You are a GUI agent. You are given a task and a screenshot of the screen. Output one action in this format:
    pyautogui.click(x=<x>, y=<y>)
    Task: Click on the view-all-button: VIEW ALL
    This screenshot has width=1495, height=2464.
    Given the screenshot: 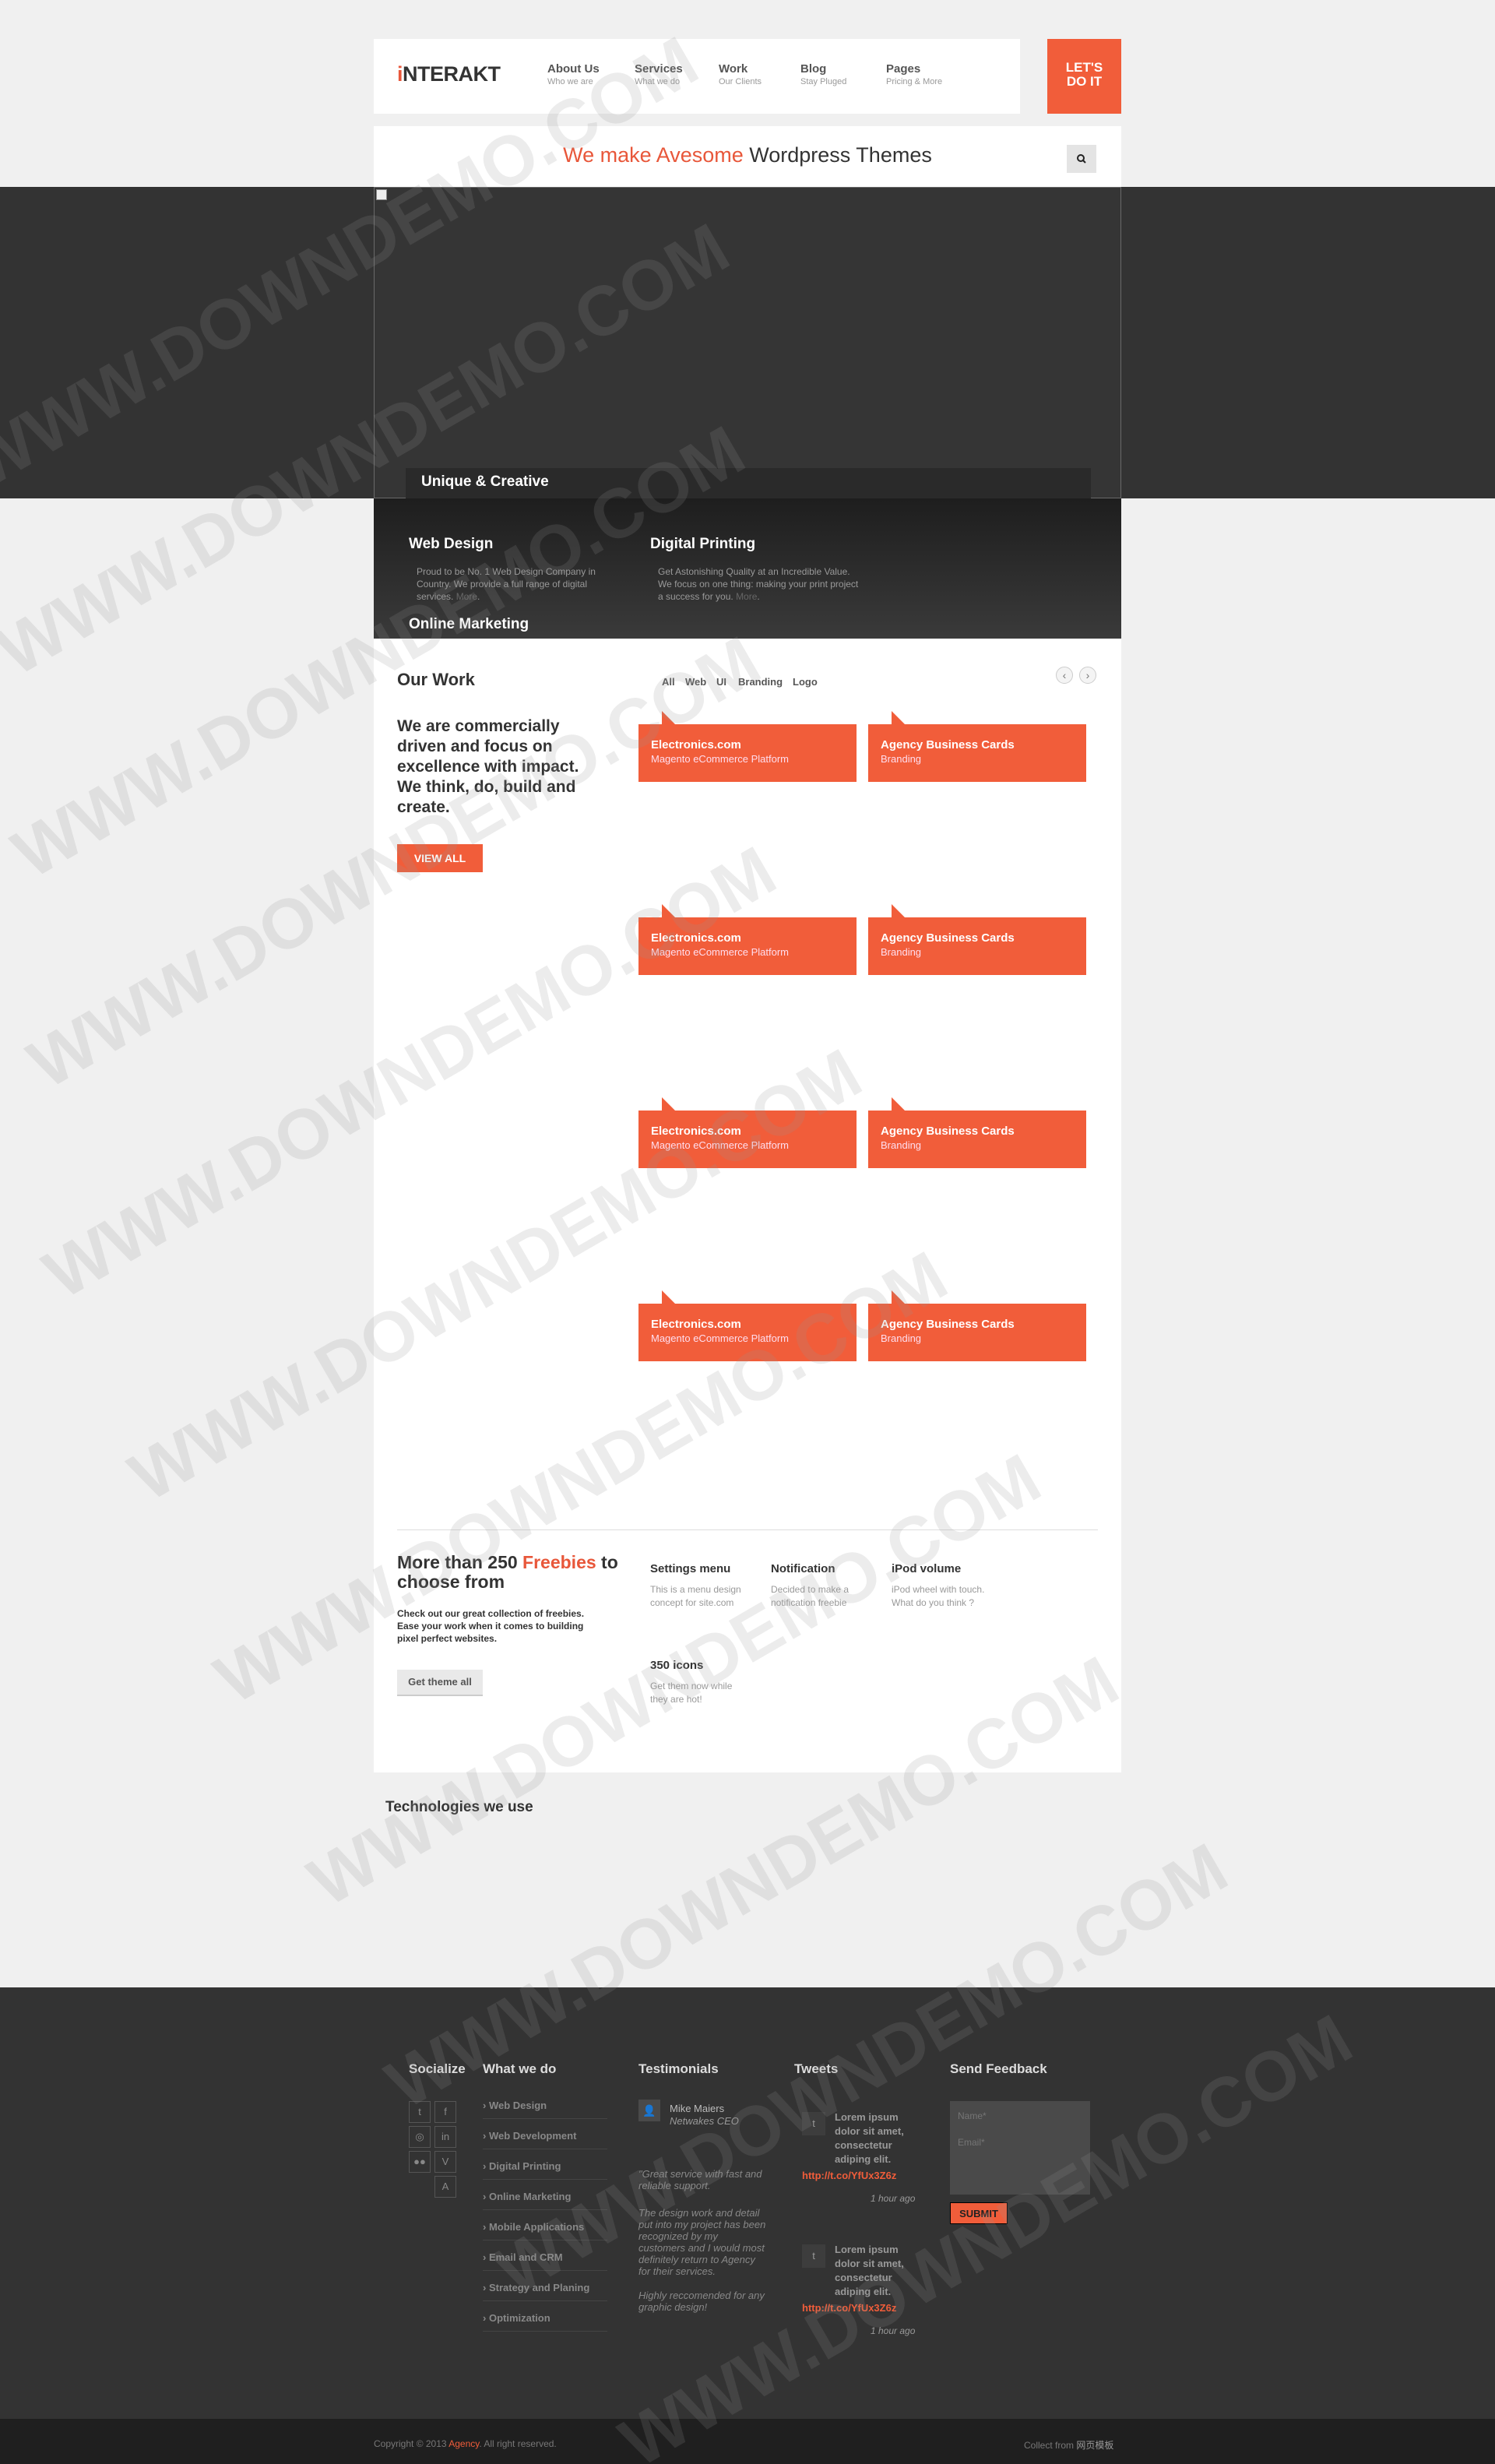 What is the action you would take?
    pyautogui.click(x=440, y=858)
    